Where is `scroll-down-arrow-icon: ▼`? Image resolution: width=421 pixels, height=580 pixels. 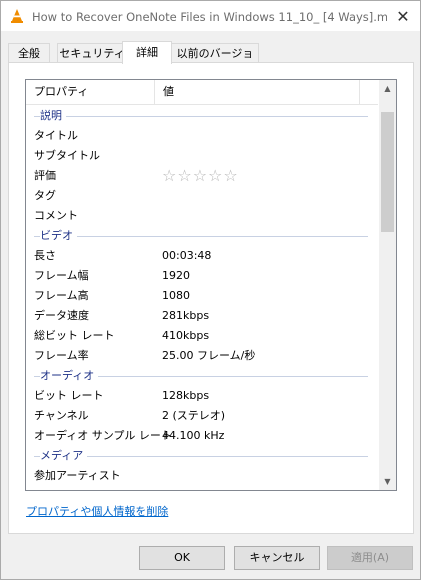
scroll-down-arrow-icon: ▼ is located at coordinates (387, 481).